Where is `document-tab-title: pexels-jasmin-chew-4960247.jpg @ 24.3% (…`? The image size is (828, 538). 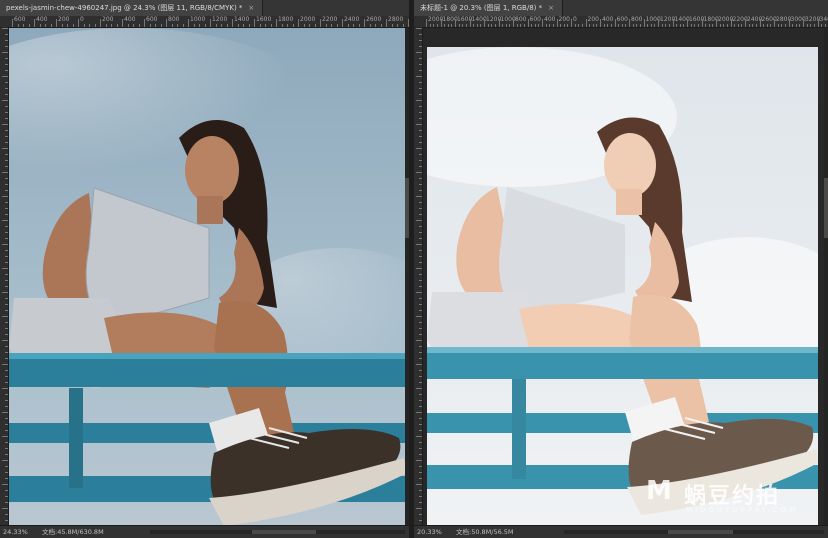 document-tab-title: pexels-jasmin-chew-4960247.jpg @ 24.3% (… is located at coordinates (124, 8).